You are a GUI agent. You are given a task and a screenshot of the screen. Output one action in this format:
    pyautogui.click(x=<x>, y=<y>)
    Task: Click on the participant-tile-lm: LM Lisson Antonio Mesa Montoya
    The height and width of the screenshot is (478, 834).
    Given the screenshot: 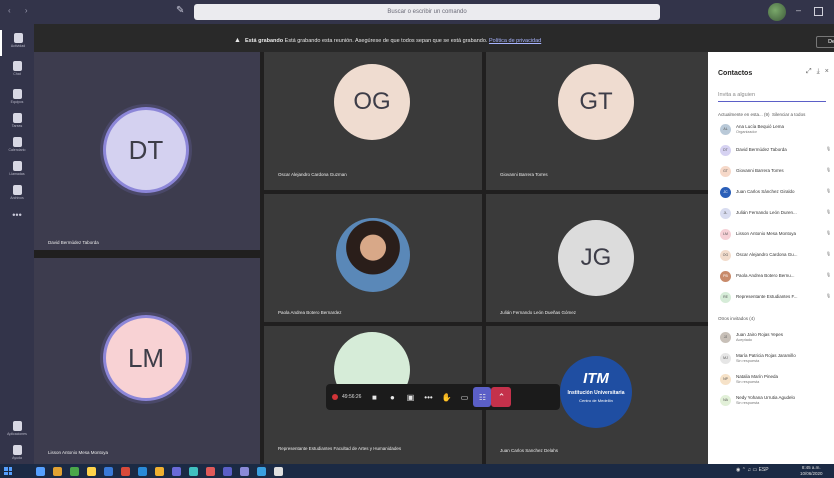 What is the action you would take?
    pyautogui.click(x=147, y=361)
    